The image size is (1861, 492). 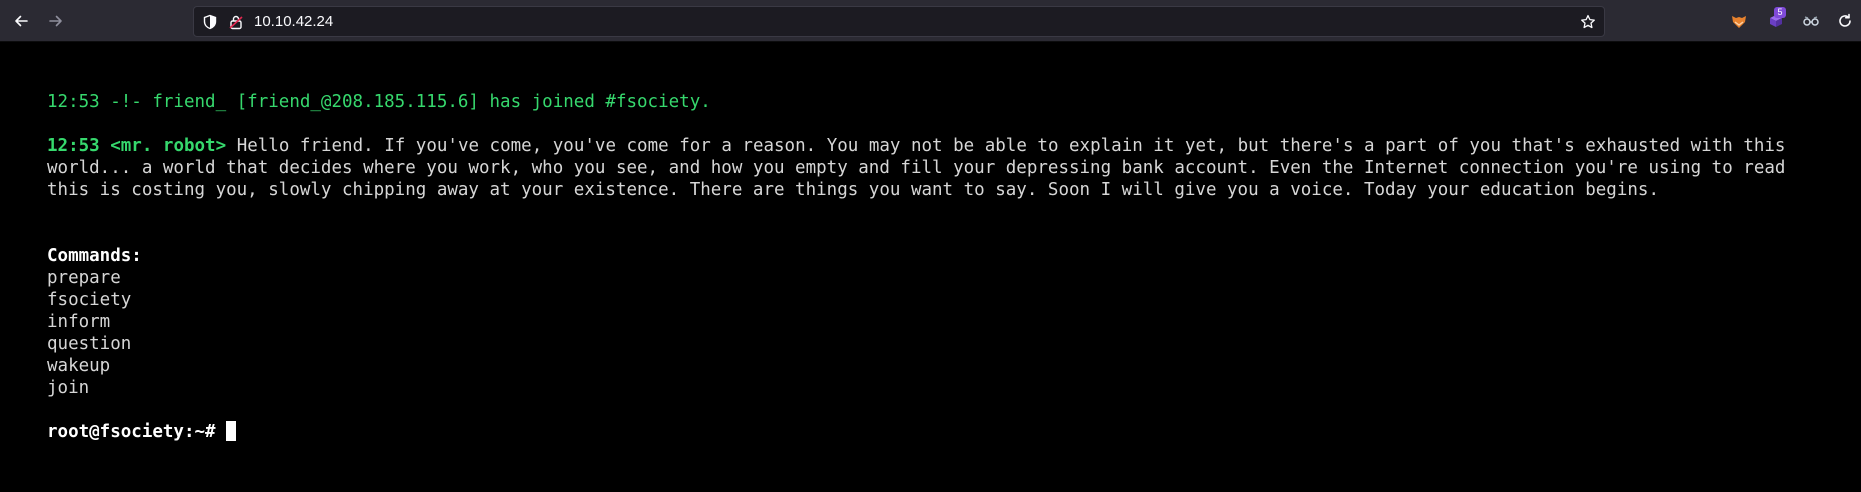 I want to click on browser-toolbar: 10.10.42.24 5, so click(x=930, y=21).